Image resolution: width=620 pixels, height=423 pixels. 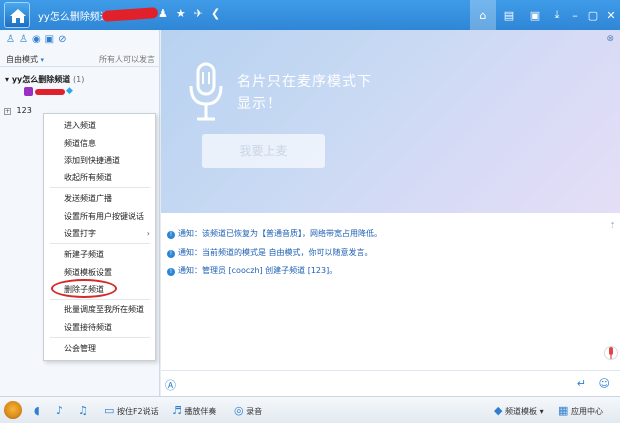 I want to click on emoji-icon: ☺, so click(x=604, y=383).